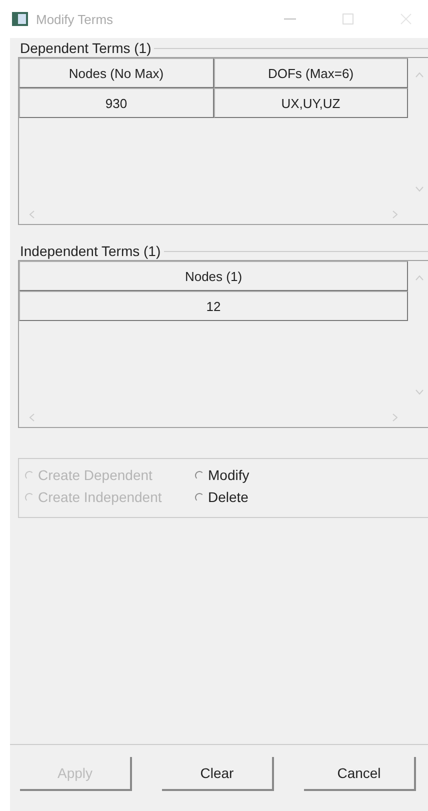 The width and height of the screenshot is (428, 811). What do you see at coordinates (86, 48) in the screenshot?
I see `group-legend: Dependent Terms (1)` at bounding box center [86, 48].